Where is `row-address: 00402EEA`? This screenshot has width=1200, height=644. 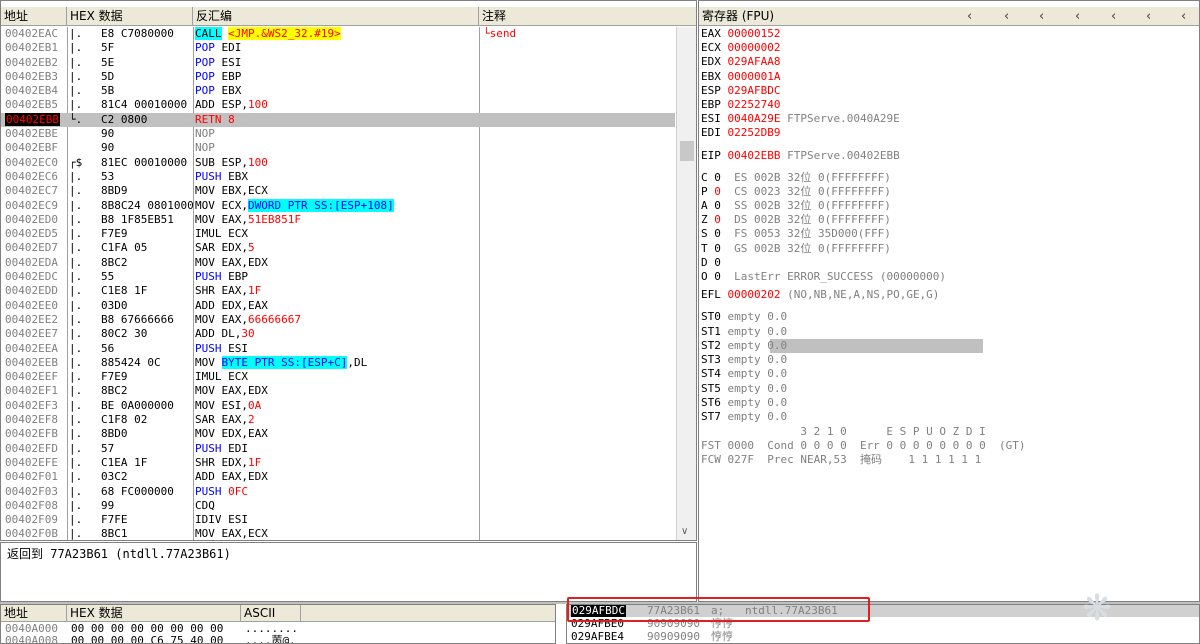 row-address: 00402EEA is located at coordinates (35, 349).